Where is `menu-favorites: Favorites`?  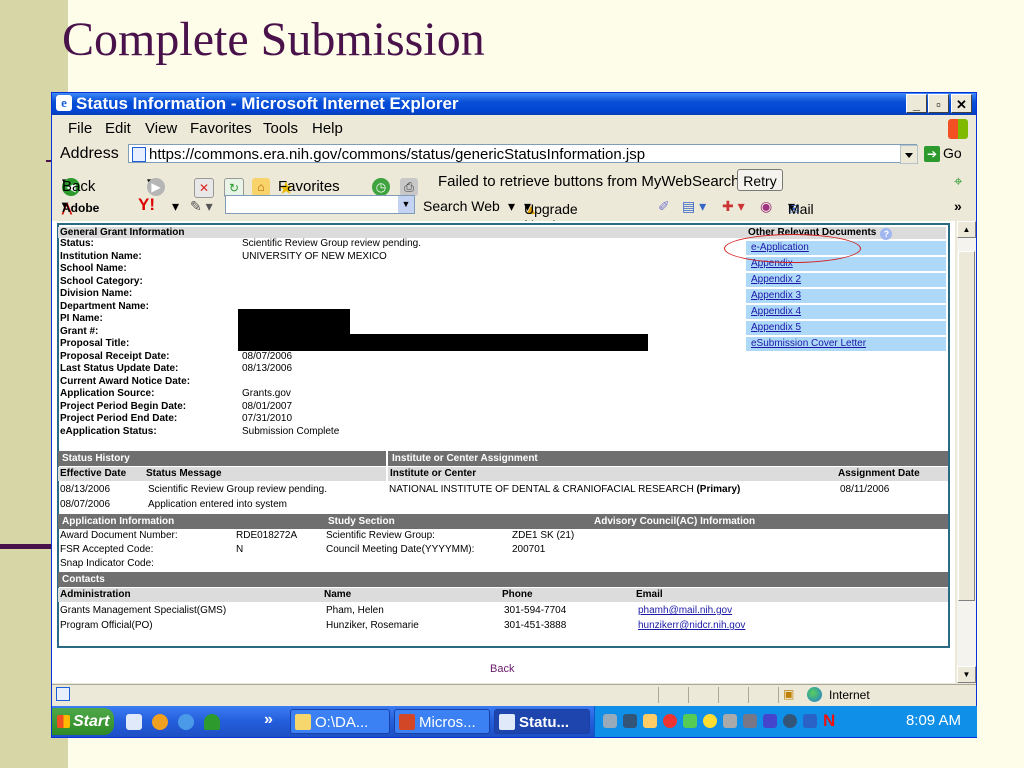 menu-favorites: Favorites is located at coordinates (221, 128).